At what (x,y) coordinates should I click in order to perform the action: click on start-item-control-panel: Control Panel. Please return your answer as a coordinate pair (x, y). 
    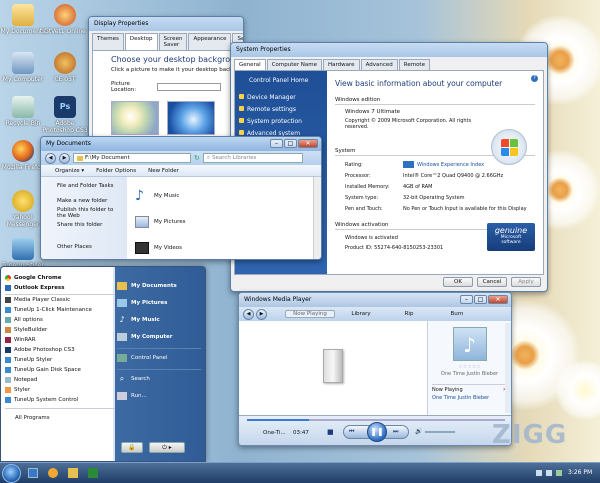
    Looking at the image, I should click on (161, 357).